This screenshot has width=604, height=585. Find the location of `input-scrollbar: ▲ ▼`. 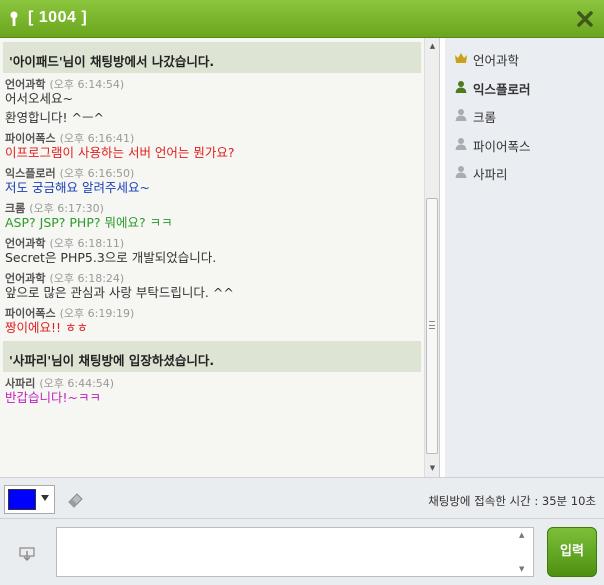

input-scrollbar: ▲ ▼ is located at coordinates (523, 552).